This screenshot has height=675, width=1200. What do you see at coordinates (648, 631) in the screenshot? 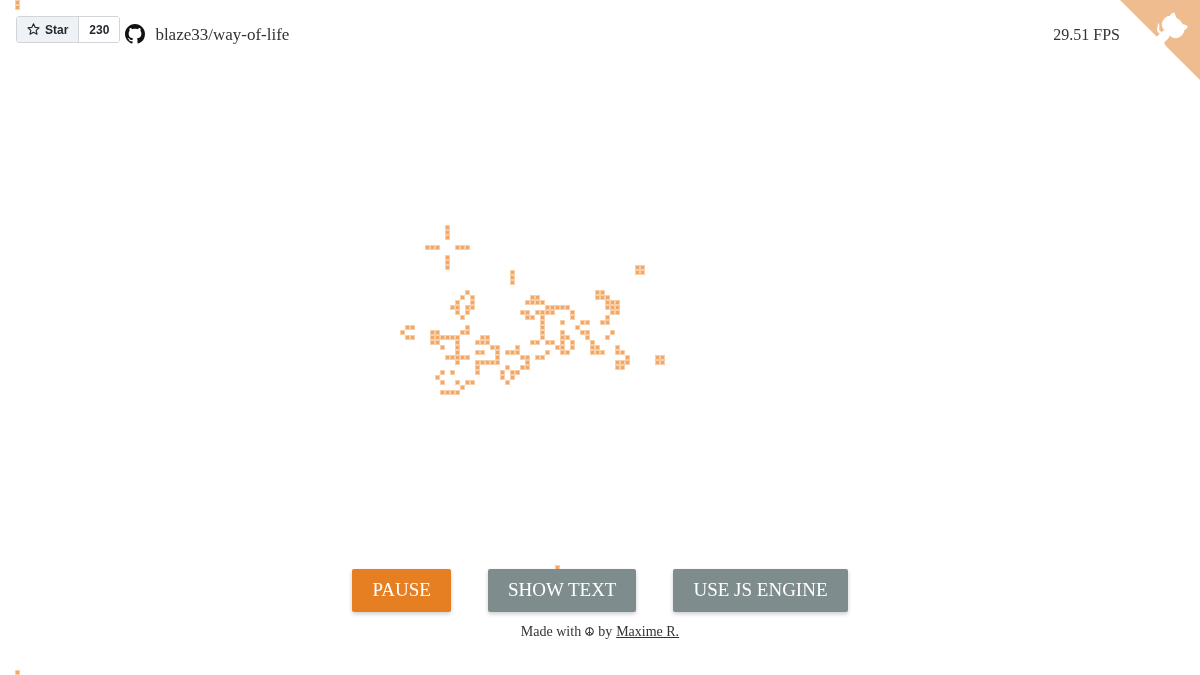
I see `author-link: Maxime R.` at bounding box center [648, 631].